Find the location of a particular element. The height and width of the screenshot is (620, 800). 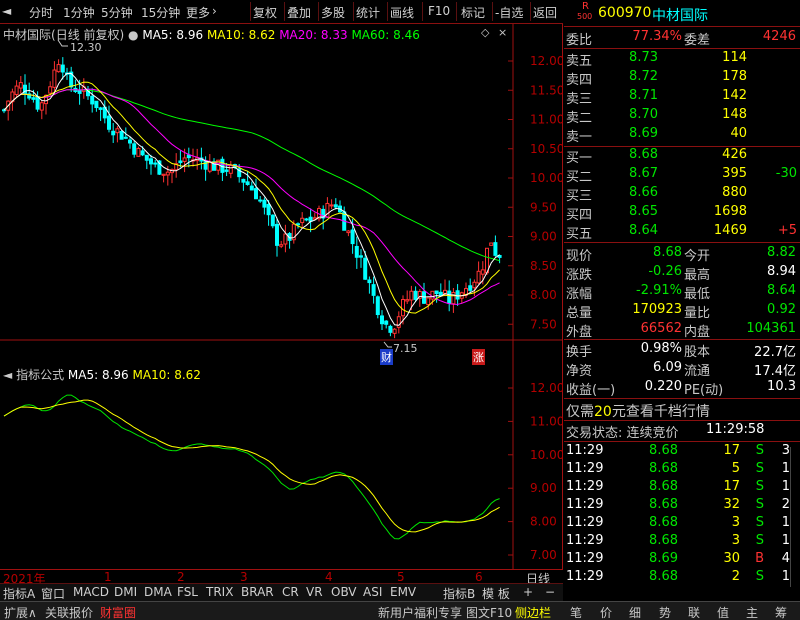

multi-stock-button: 多股 is located at coordinates (333, 12).